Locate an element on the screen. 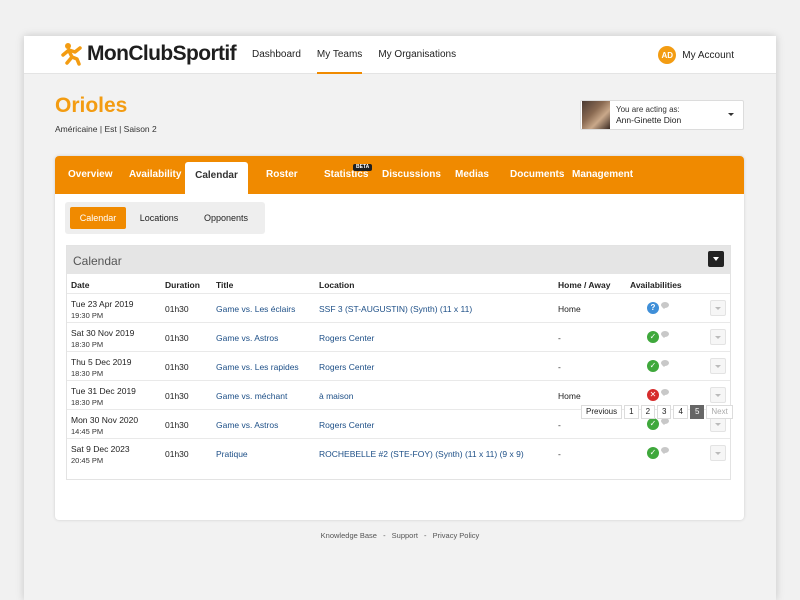 The height and width of the screenshot is (600, 800). tab-documents: Documents is located at coordinates (537, 175).